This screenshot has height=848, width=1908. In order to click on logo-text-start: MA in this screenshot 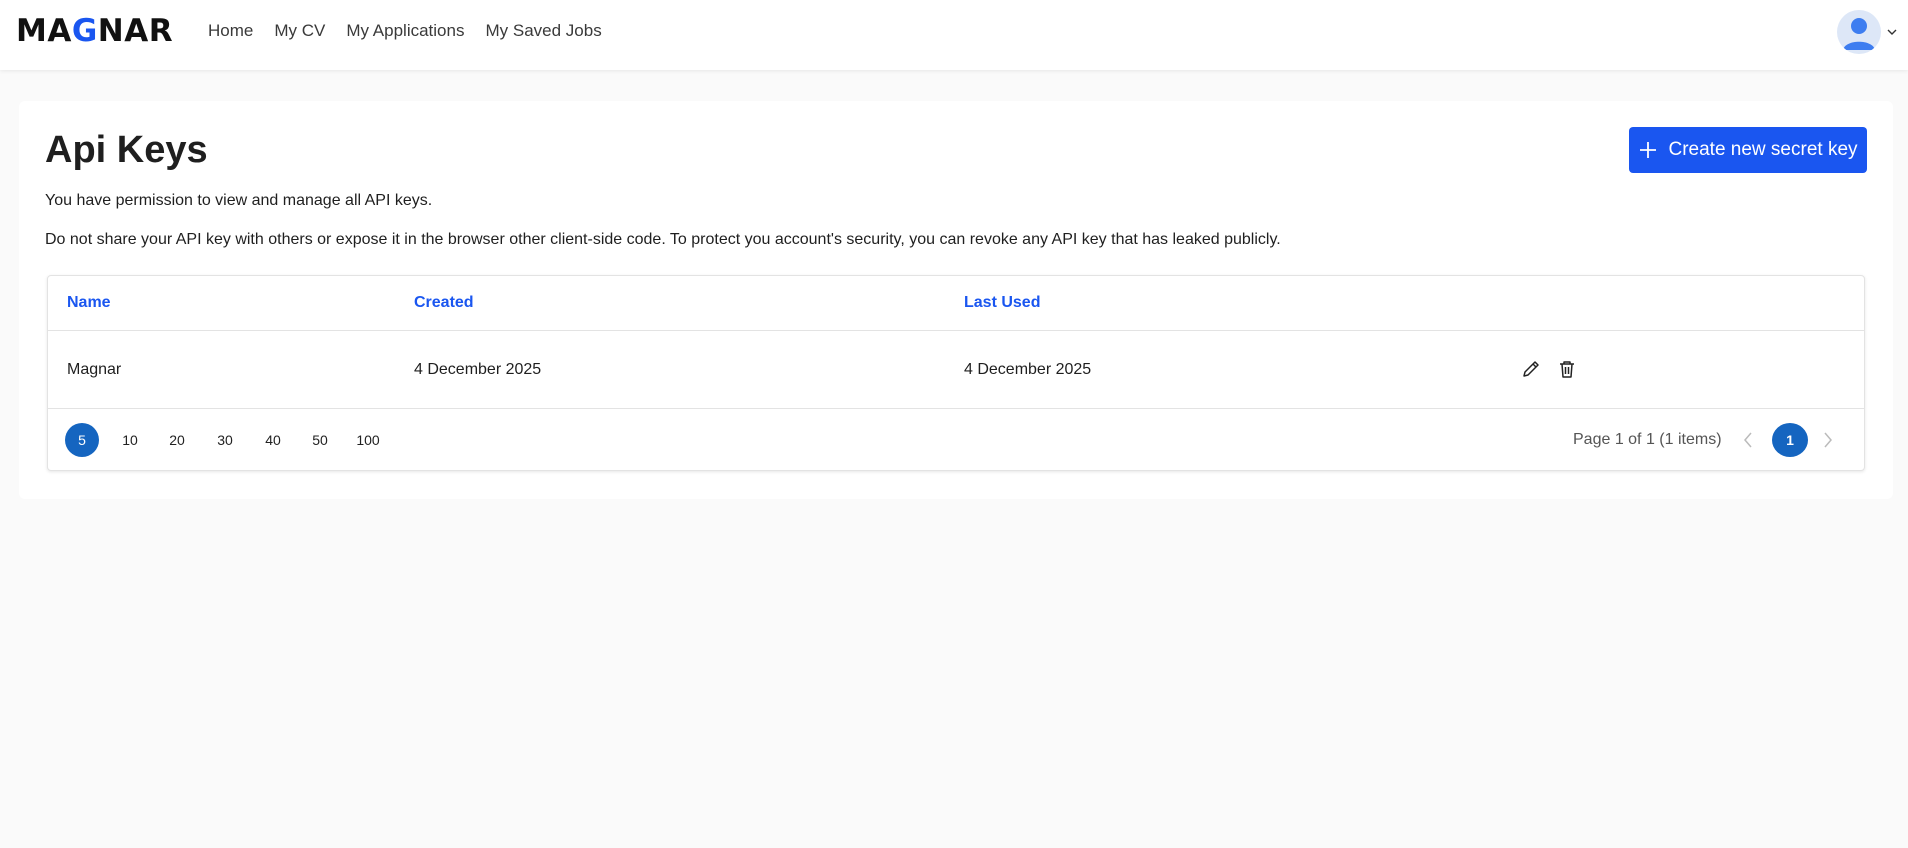, I will do `click(44, 31)`.